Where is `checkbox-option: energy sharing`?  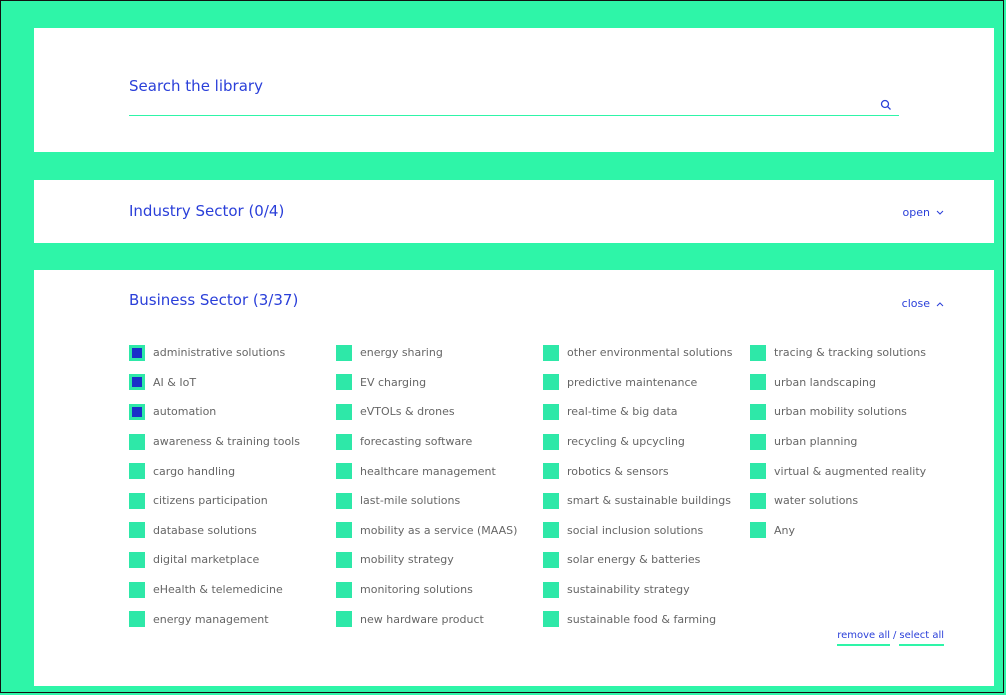 checkbox-option: energy sharing is located at coordinates (439, 353).